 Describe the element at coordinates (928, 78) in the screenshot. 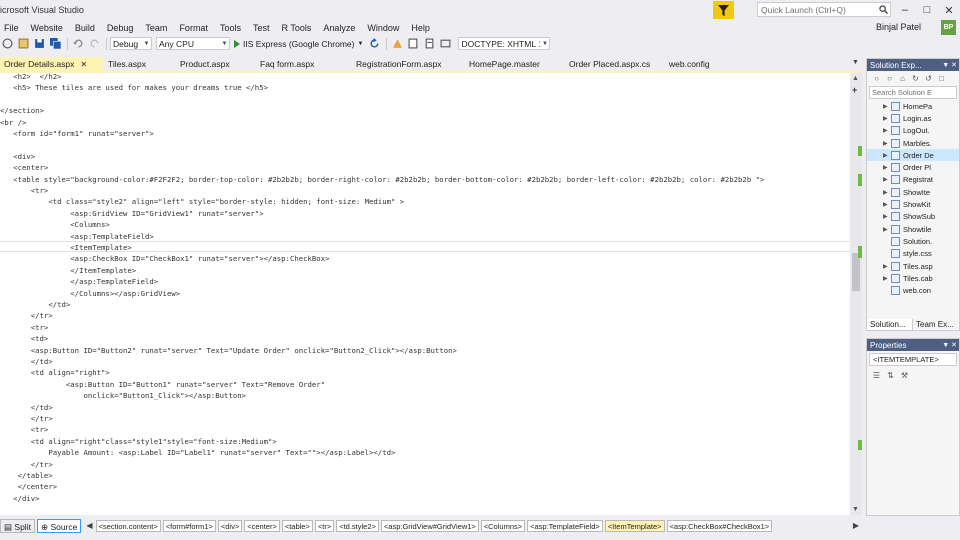

I see `refresh-icon: ↺` at that location.